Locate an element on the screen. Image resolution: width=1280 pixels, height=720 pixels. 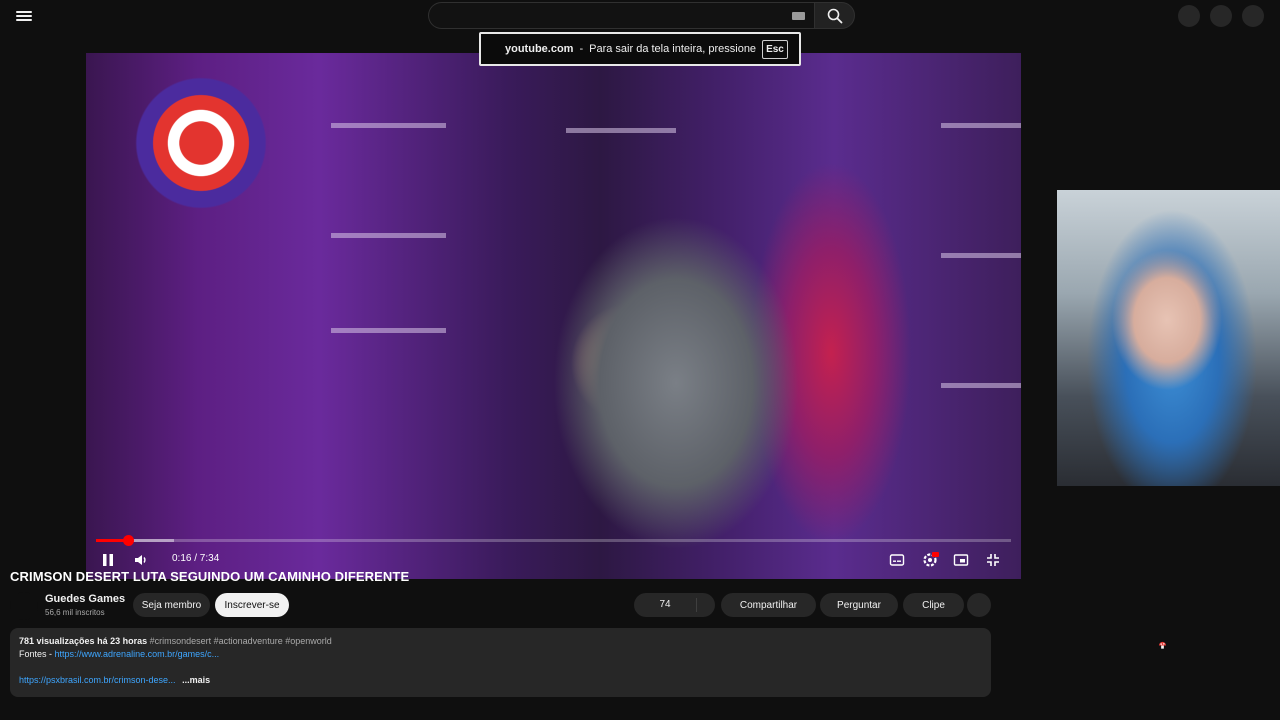
esc-key-badge: Esc is located at coordinates (775, 49).